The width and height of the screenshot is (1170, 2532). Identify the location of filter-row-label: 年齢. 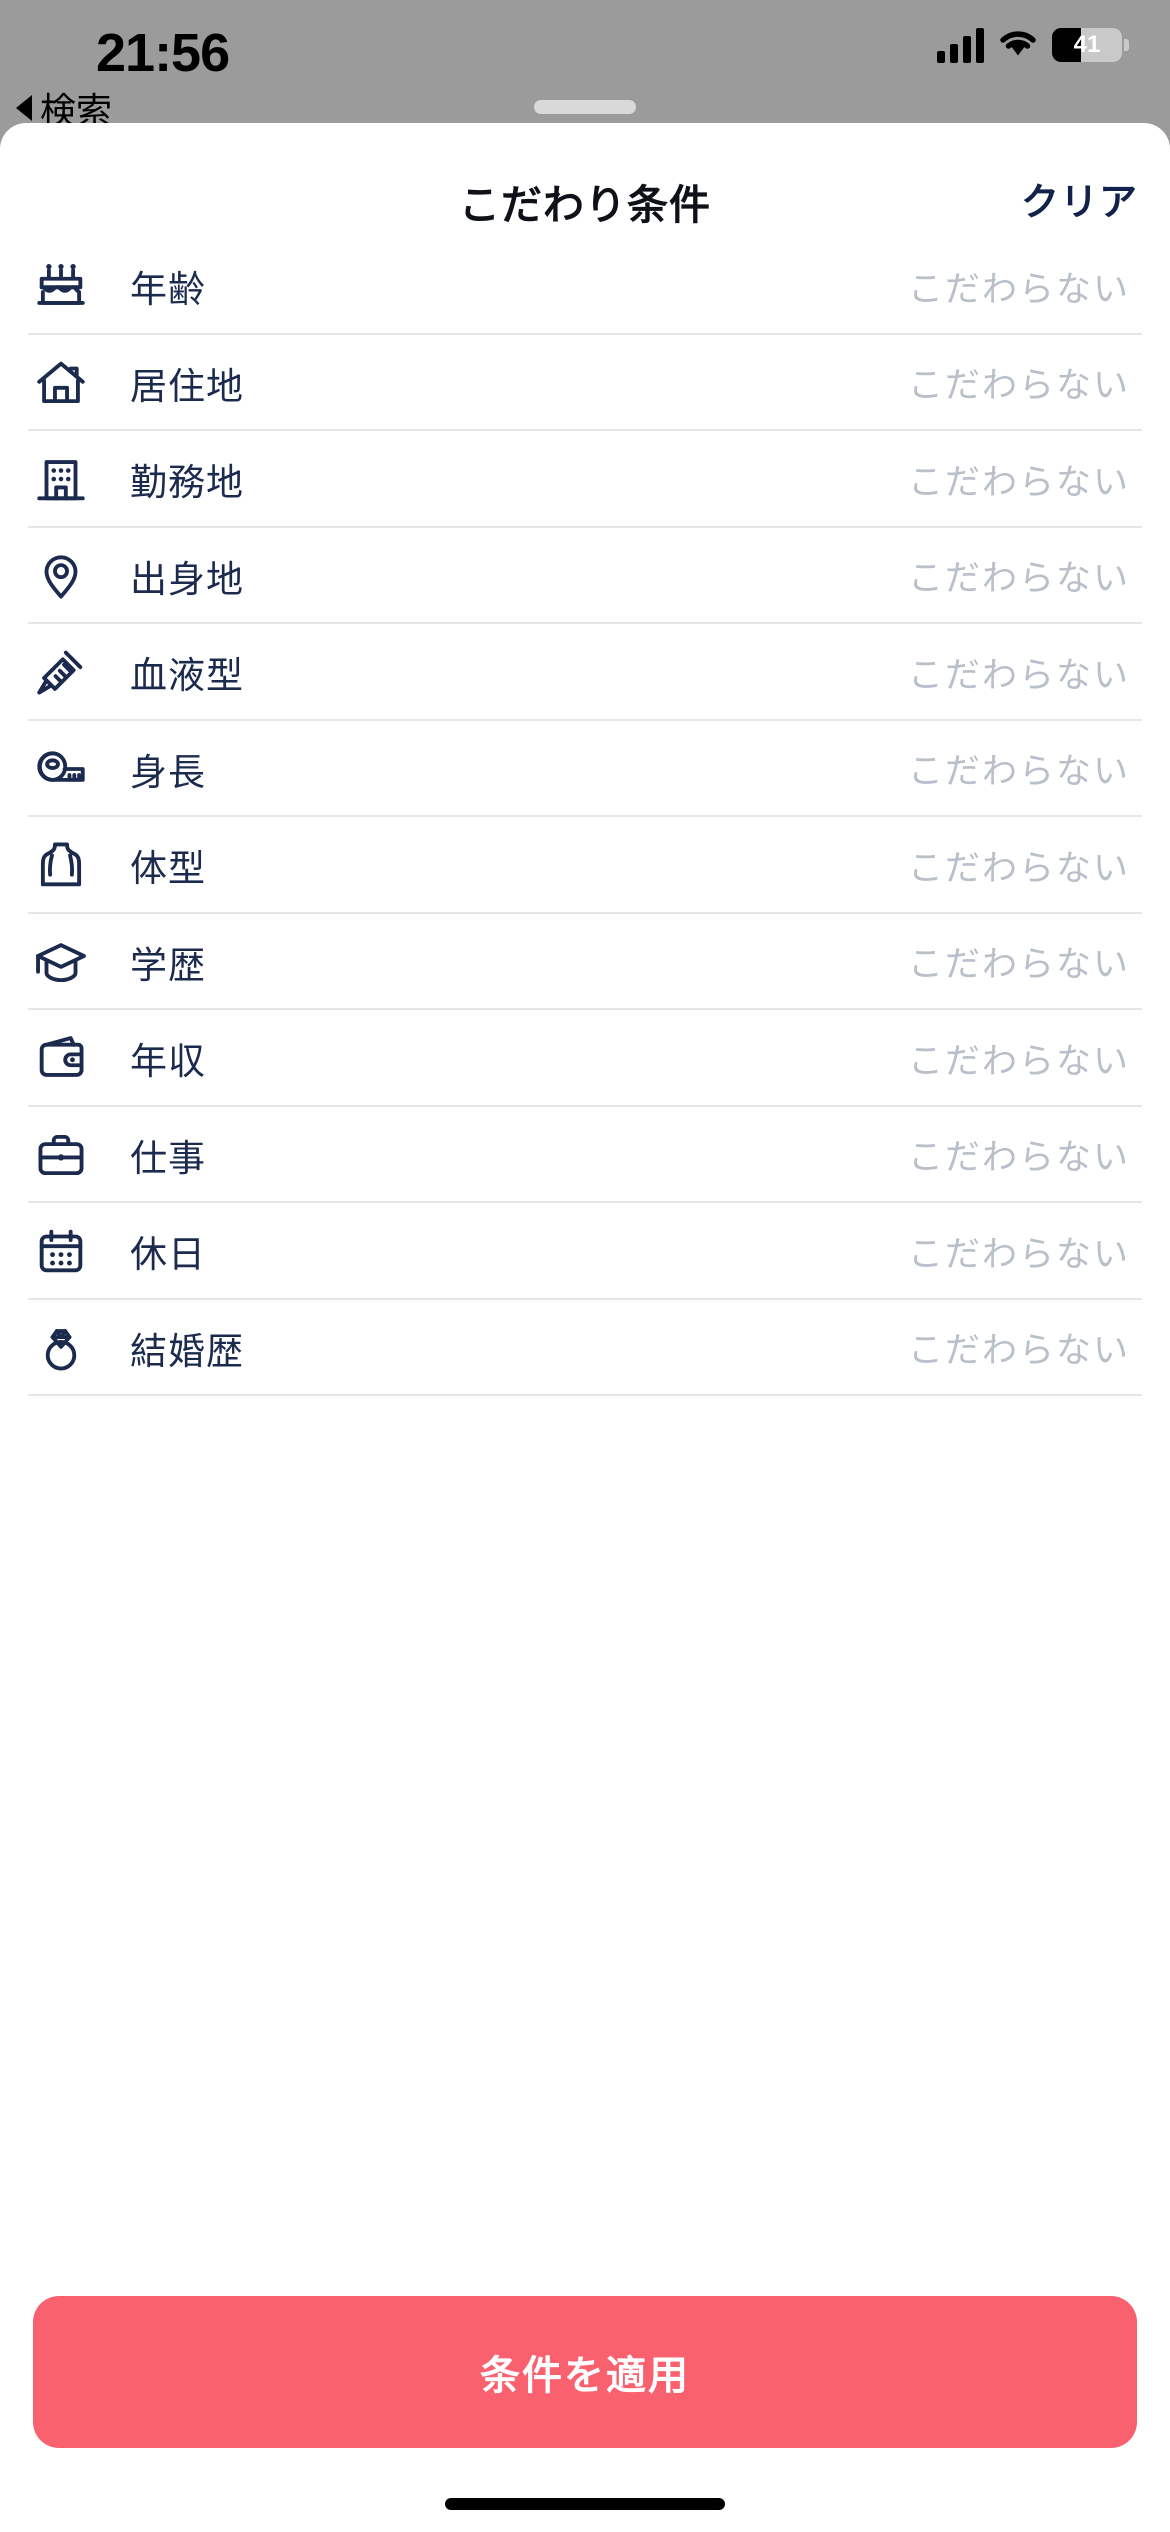
(168, 290).